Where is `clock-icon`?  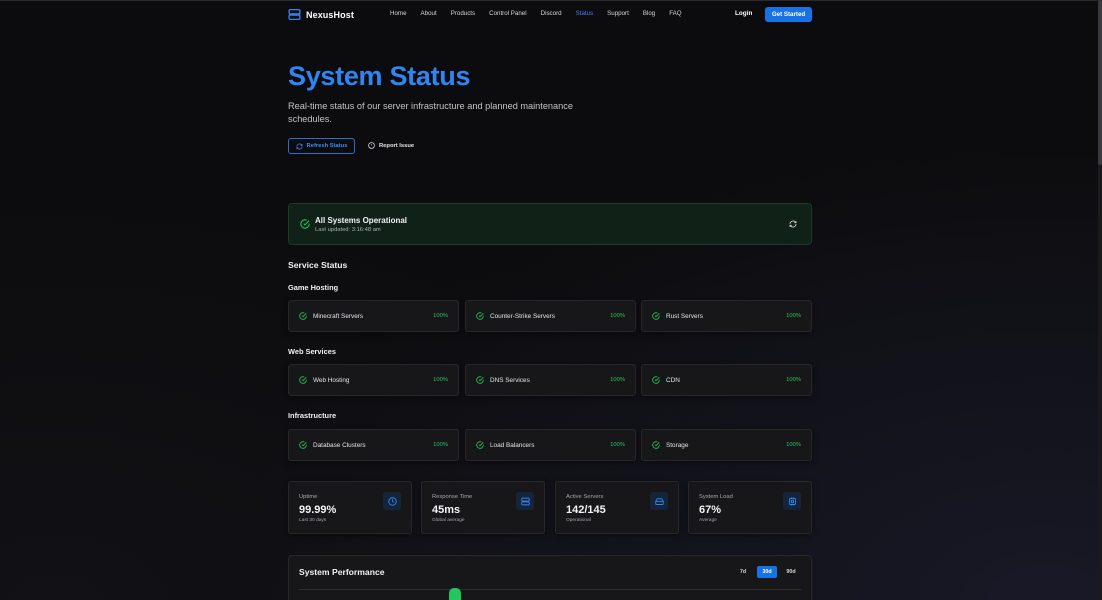 clock-icon is located at coordinates (392, 501).